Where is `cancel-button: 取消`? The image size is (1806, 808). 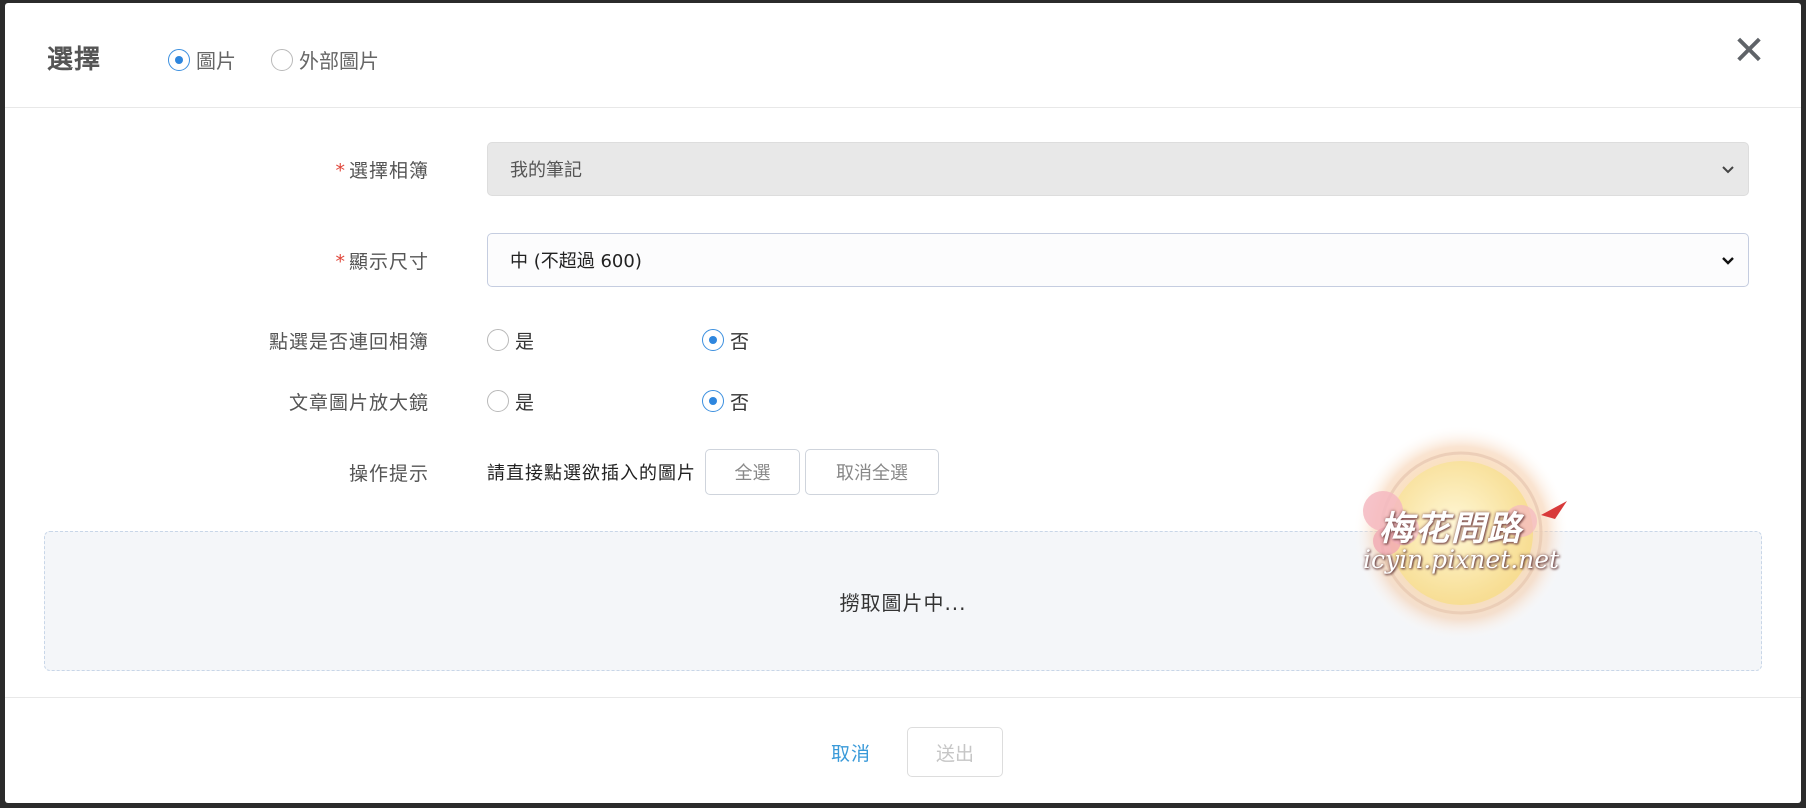
cancel-button: 取消 is located at coordinates (851, 752).